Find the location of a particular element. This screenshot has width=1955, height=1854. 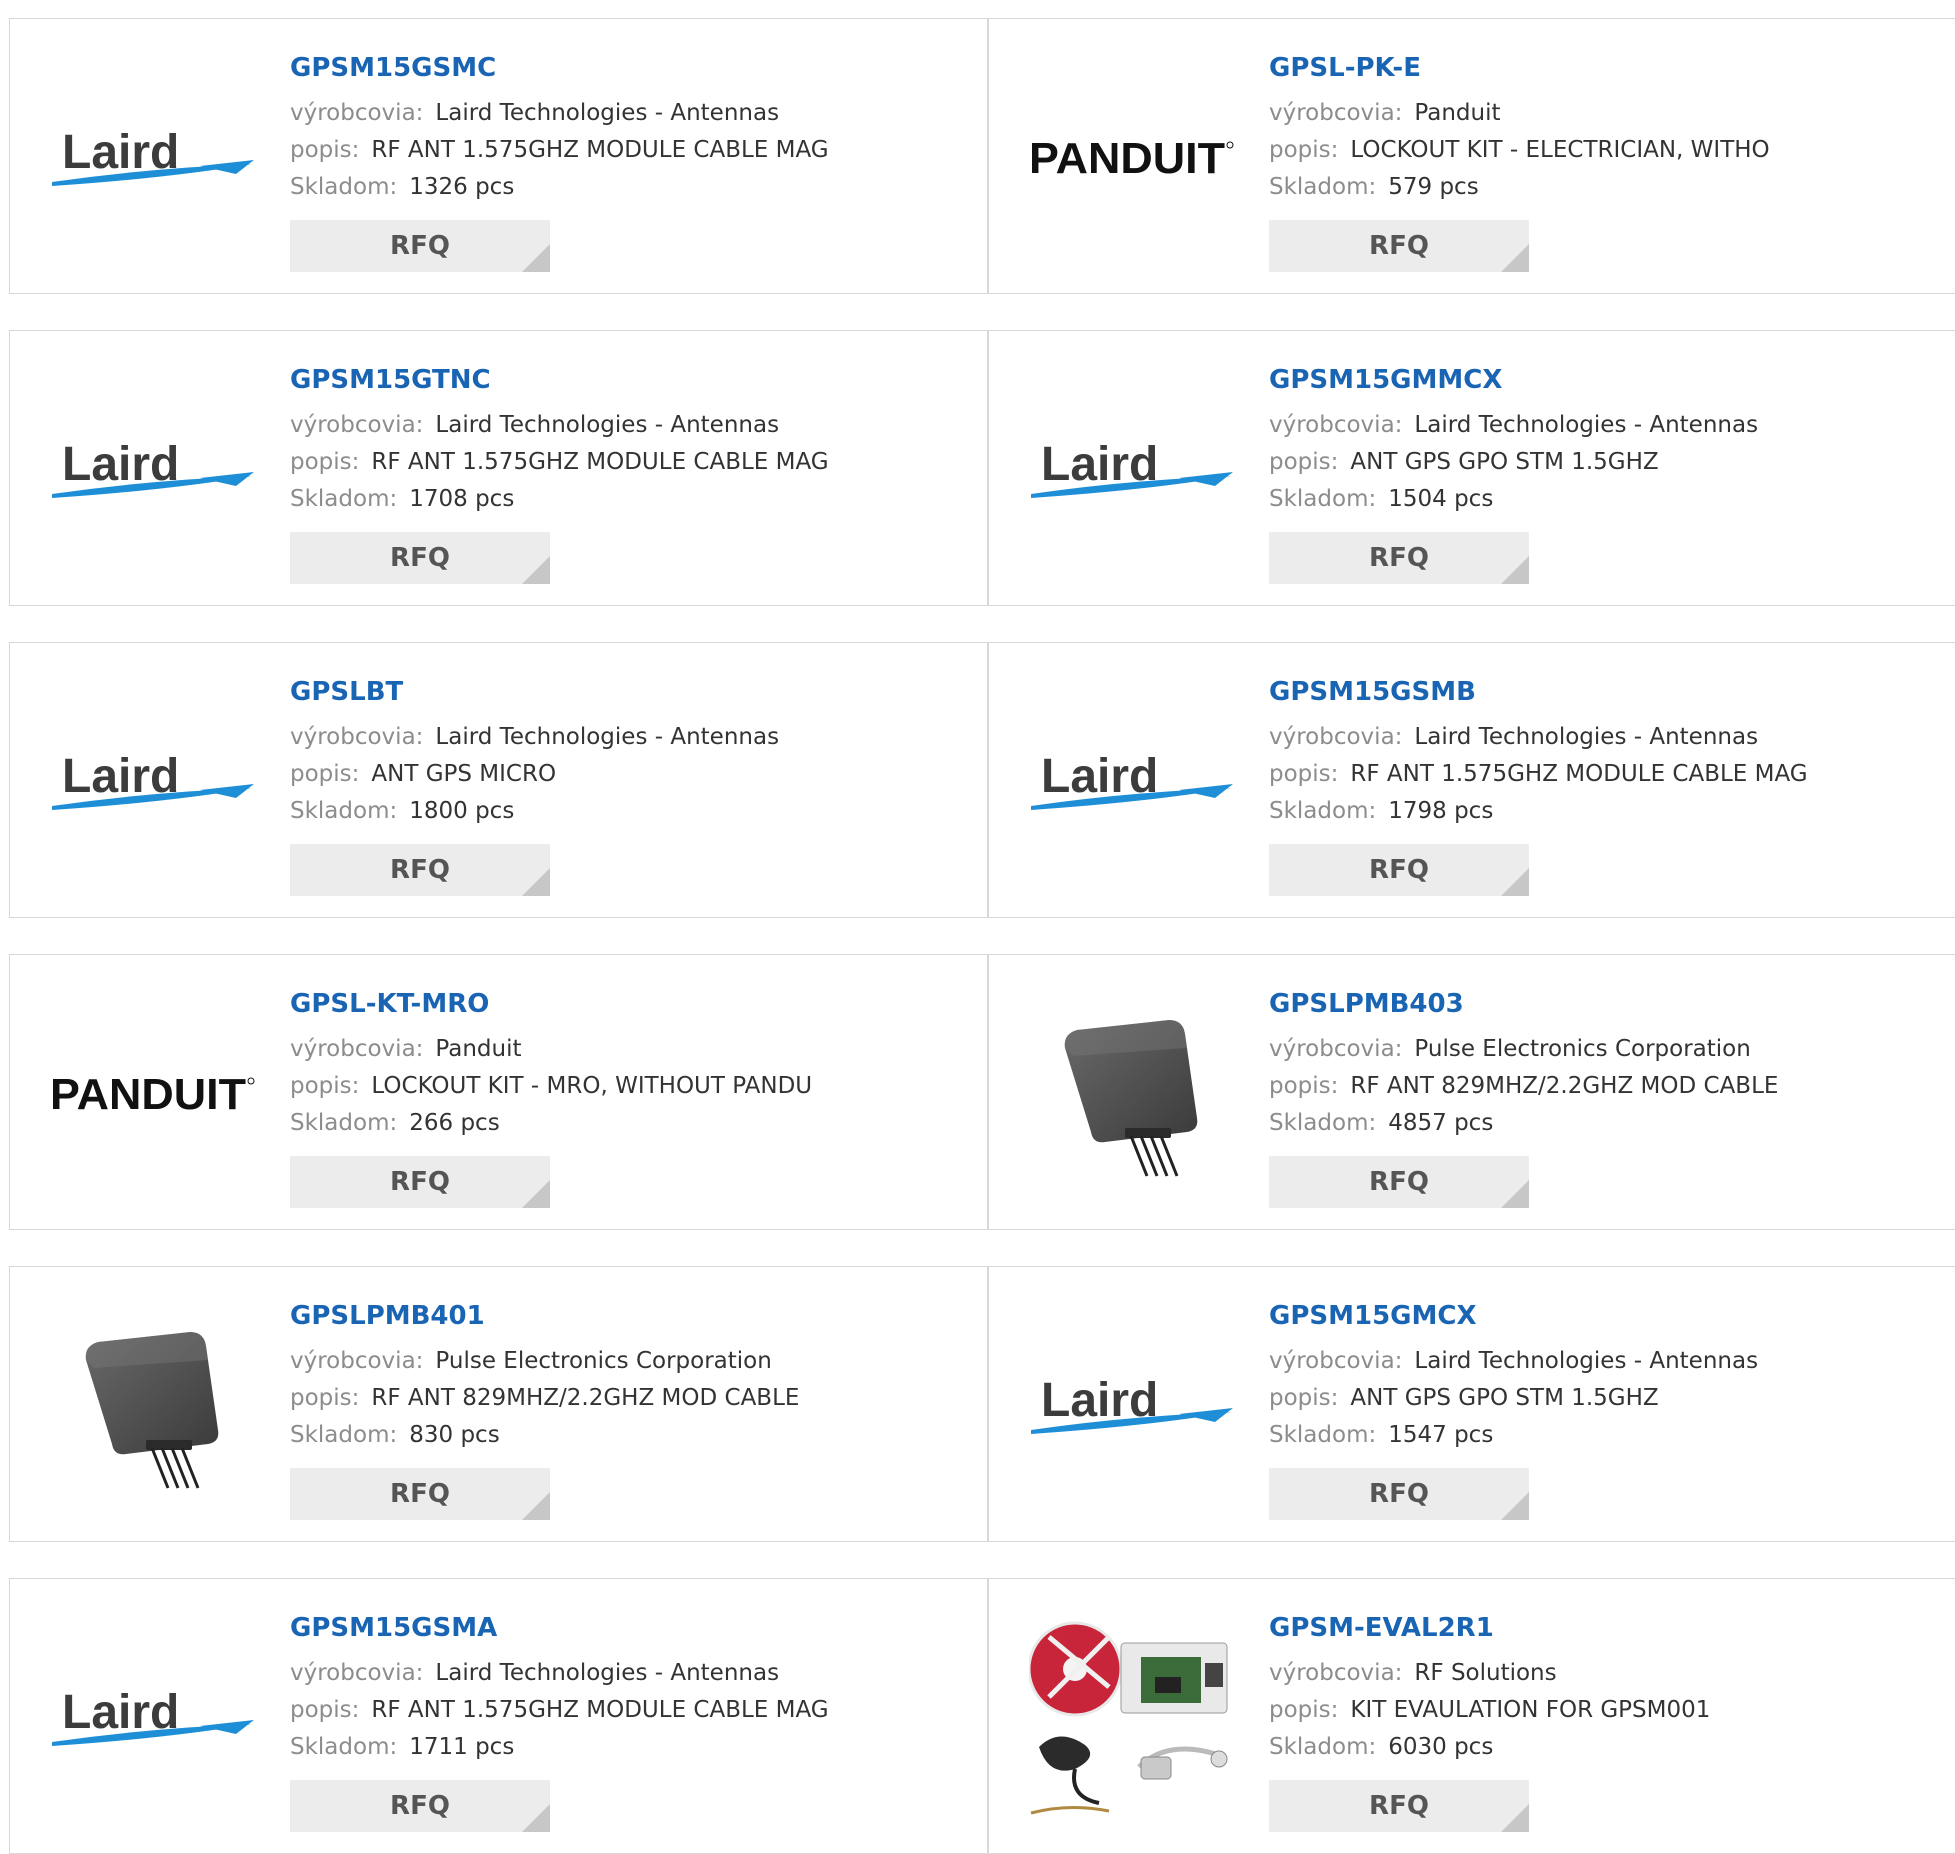

part-number-link: GPSM15GSMC is located at coordinates (630, 68).